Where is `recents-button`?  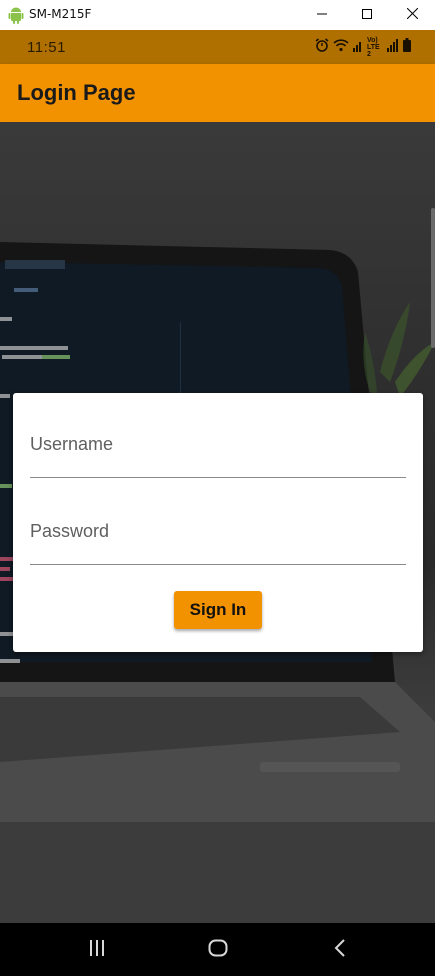 recents-button is located at coordinates (97, 950).